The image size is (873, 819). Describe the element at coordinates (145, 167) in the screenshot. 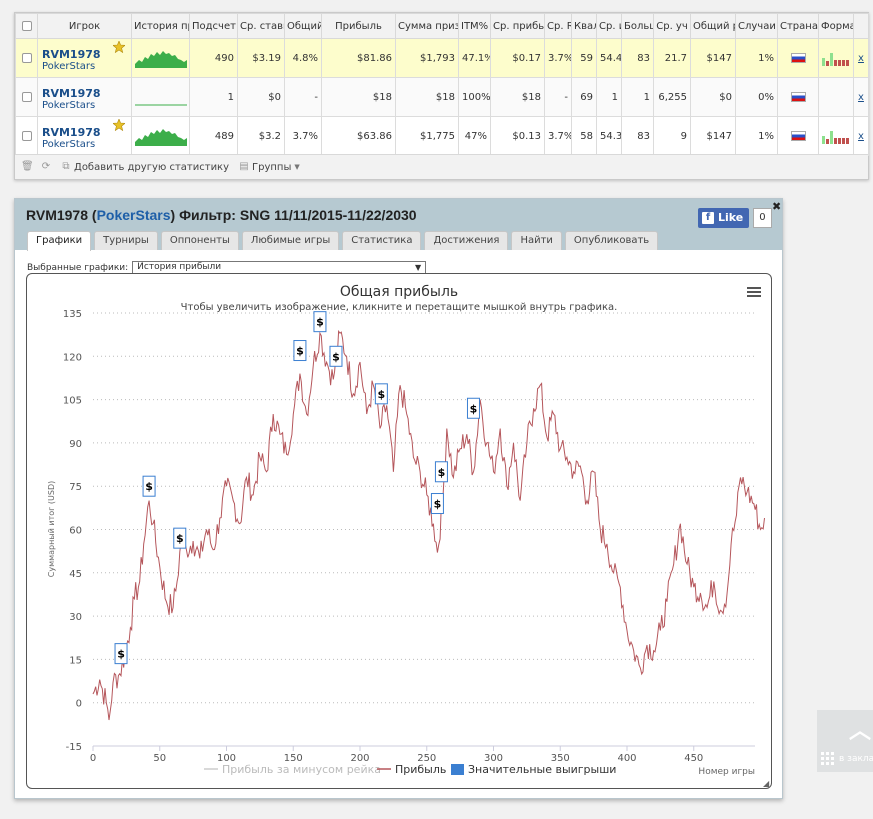

I see `add-stat-button: ⧉ Добавить другую статистику` at that location.